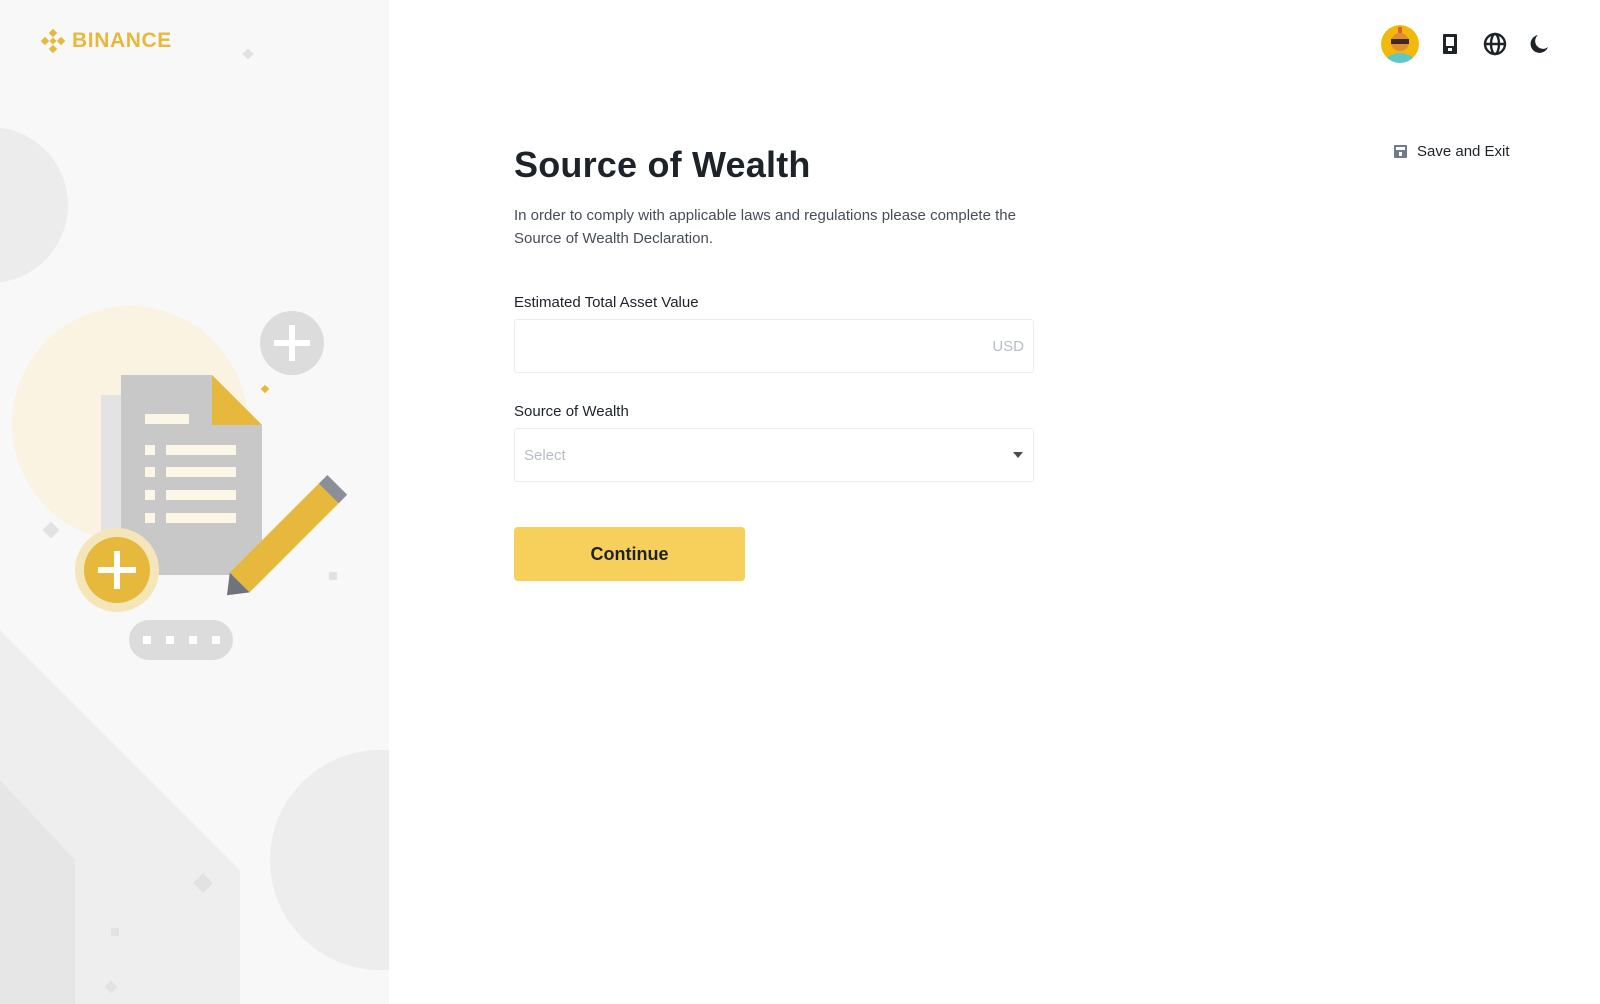 The height and width of the screenshot is (1004, 1600). Describe the element at coordinates (1008, 346) in the screenshot. I see `currency-suffix: USD` at that location.